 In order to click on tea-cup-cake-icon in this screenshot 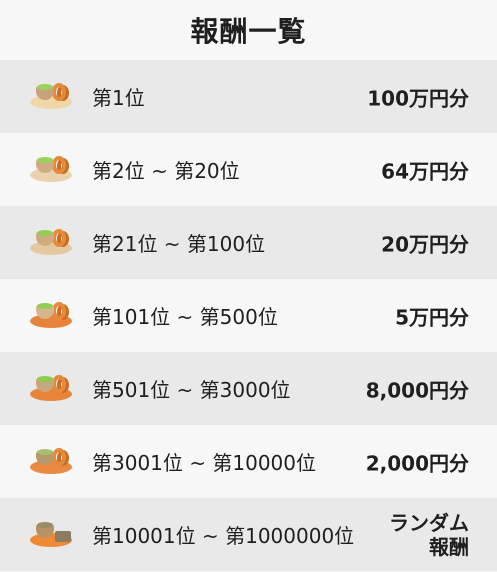, I will do `click(52, 535)`.